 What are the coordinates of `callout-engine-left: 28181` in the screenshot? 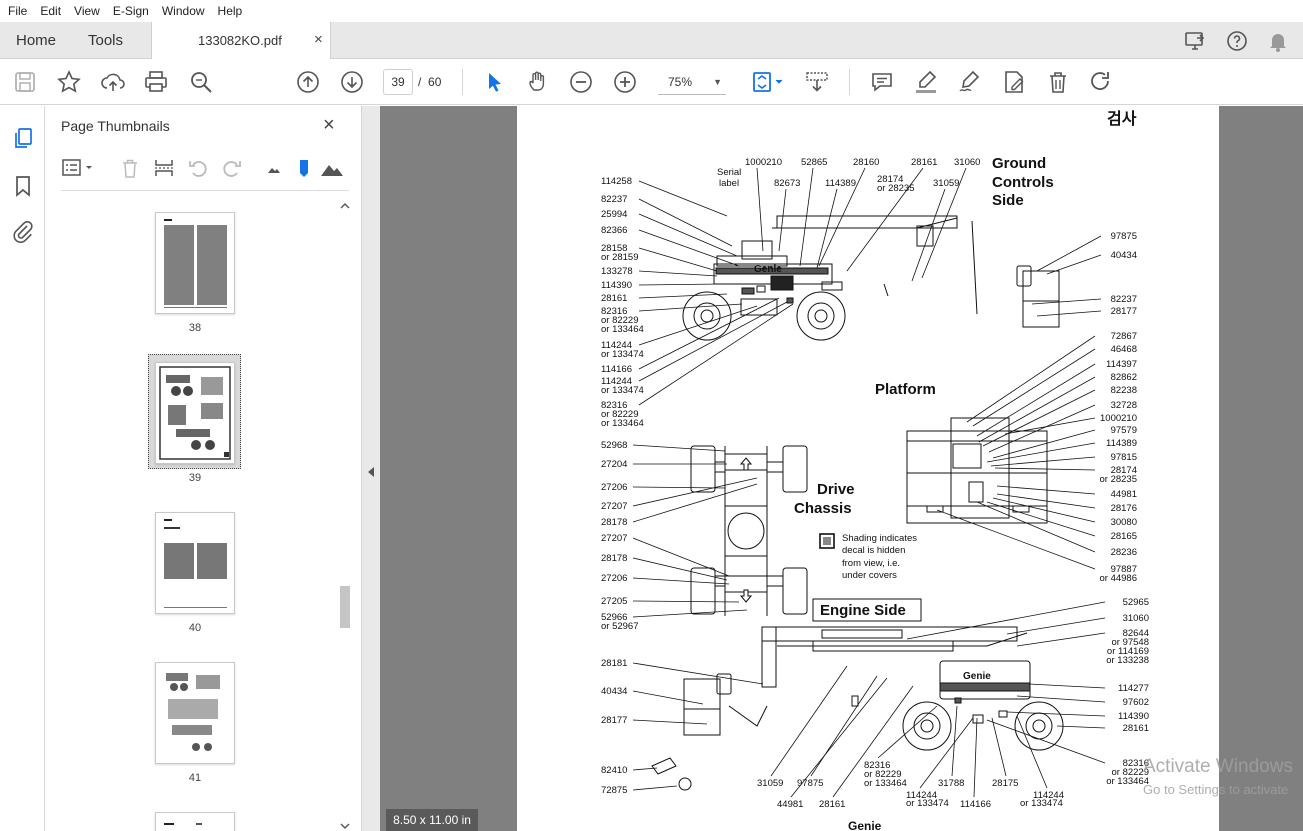 It's located at (614, 663).